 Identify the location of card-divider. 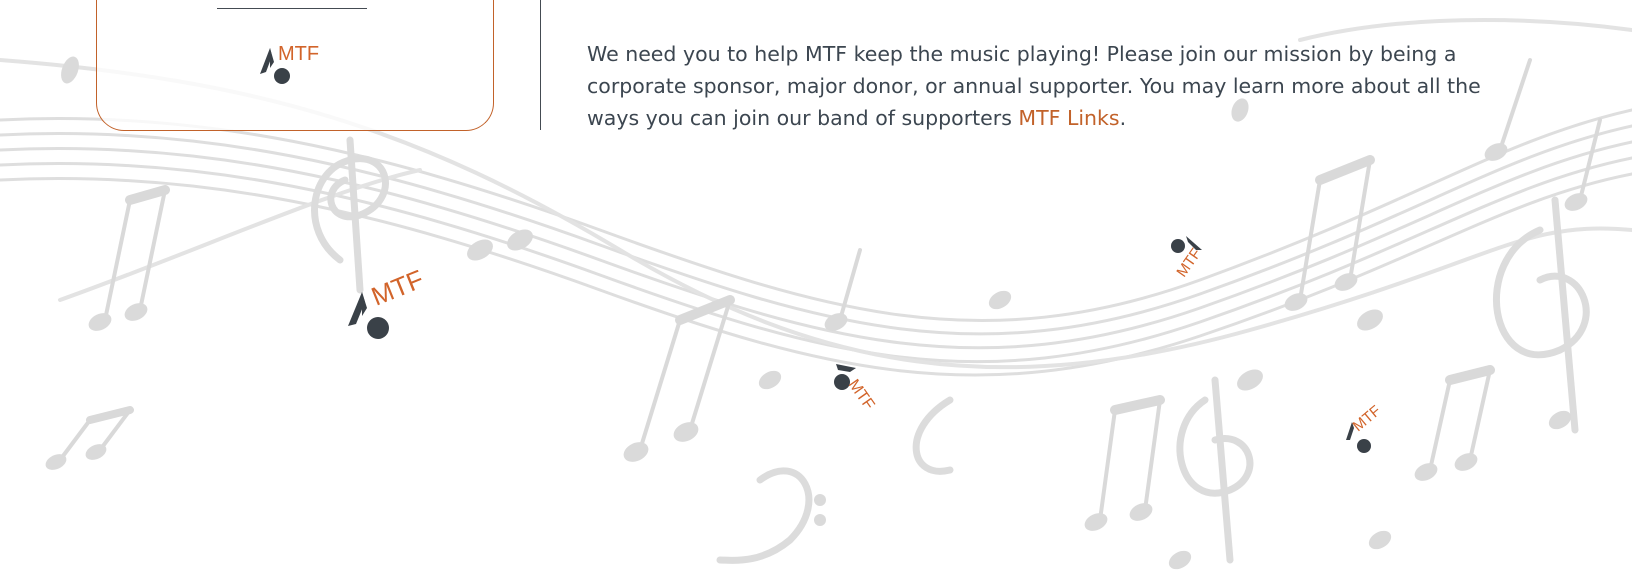
(292, 8).